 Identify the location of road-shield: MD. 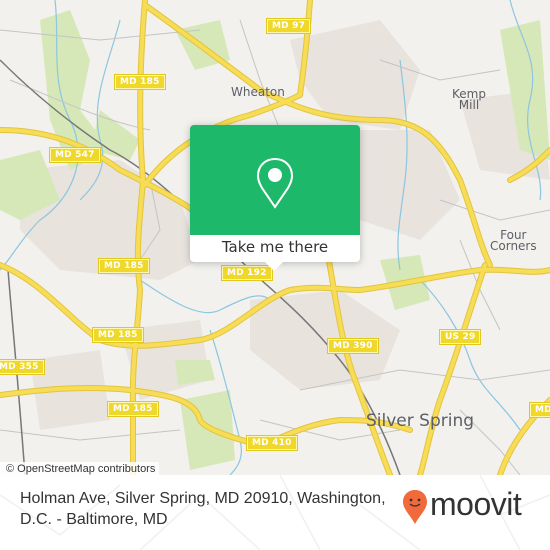
(539, 410).